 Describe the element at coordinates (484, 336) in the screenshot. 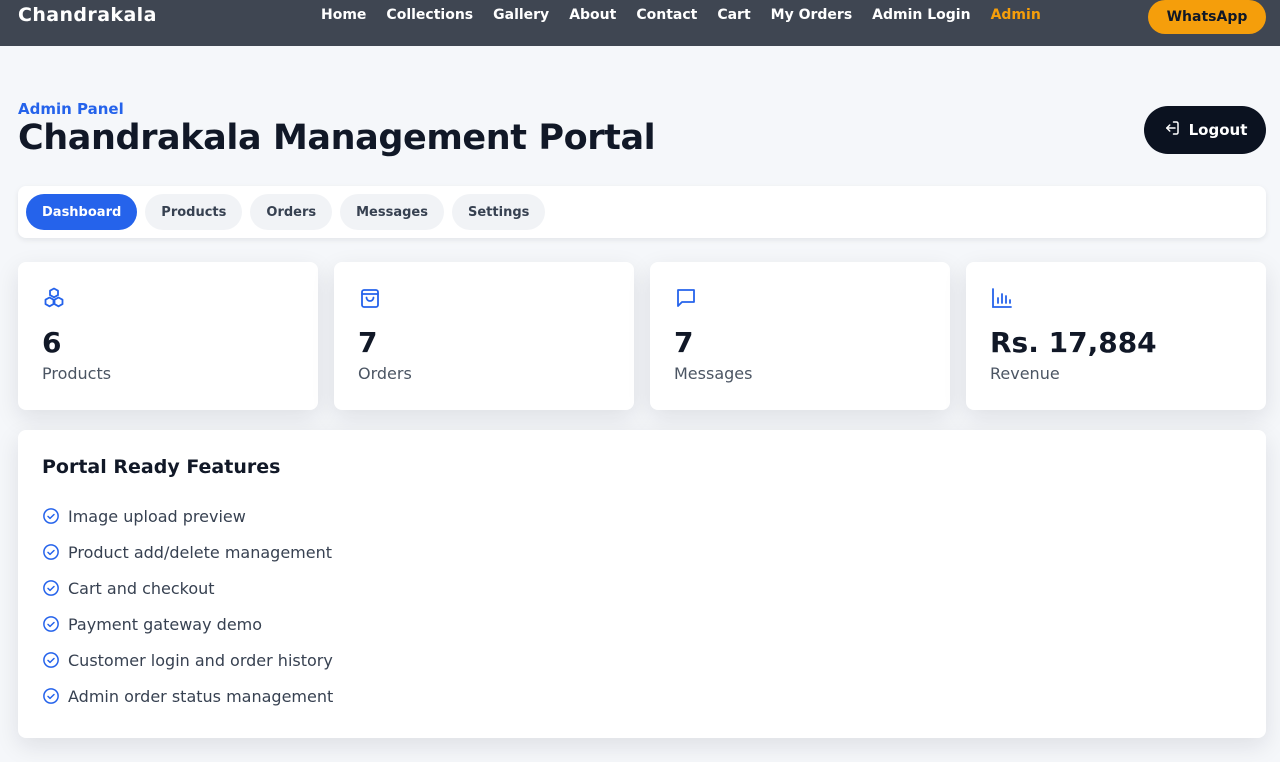

I see `stat-card-orders: 7 Orders` at that location.